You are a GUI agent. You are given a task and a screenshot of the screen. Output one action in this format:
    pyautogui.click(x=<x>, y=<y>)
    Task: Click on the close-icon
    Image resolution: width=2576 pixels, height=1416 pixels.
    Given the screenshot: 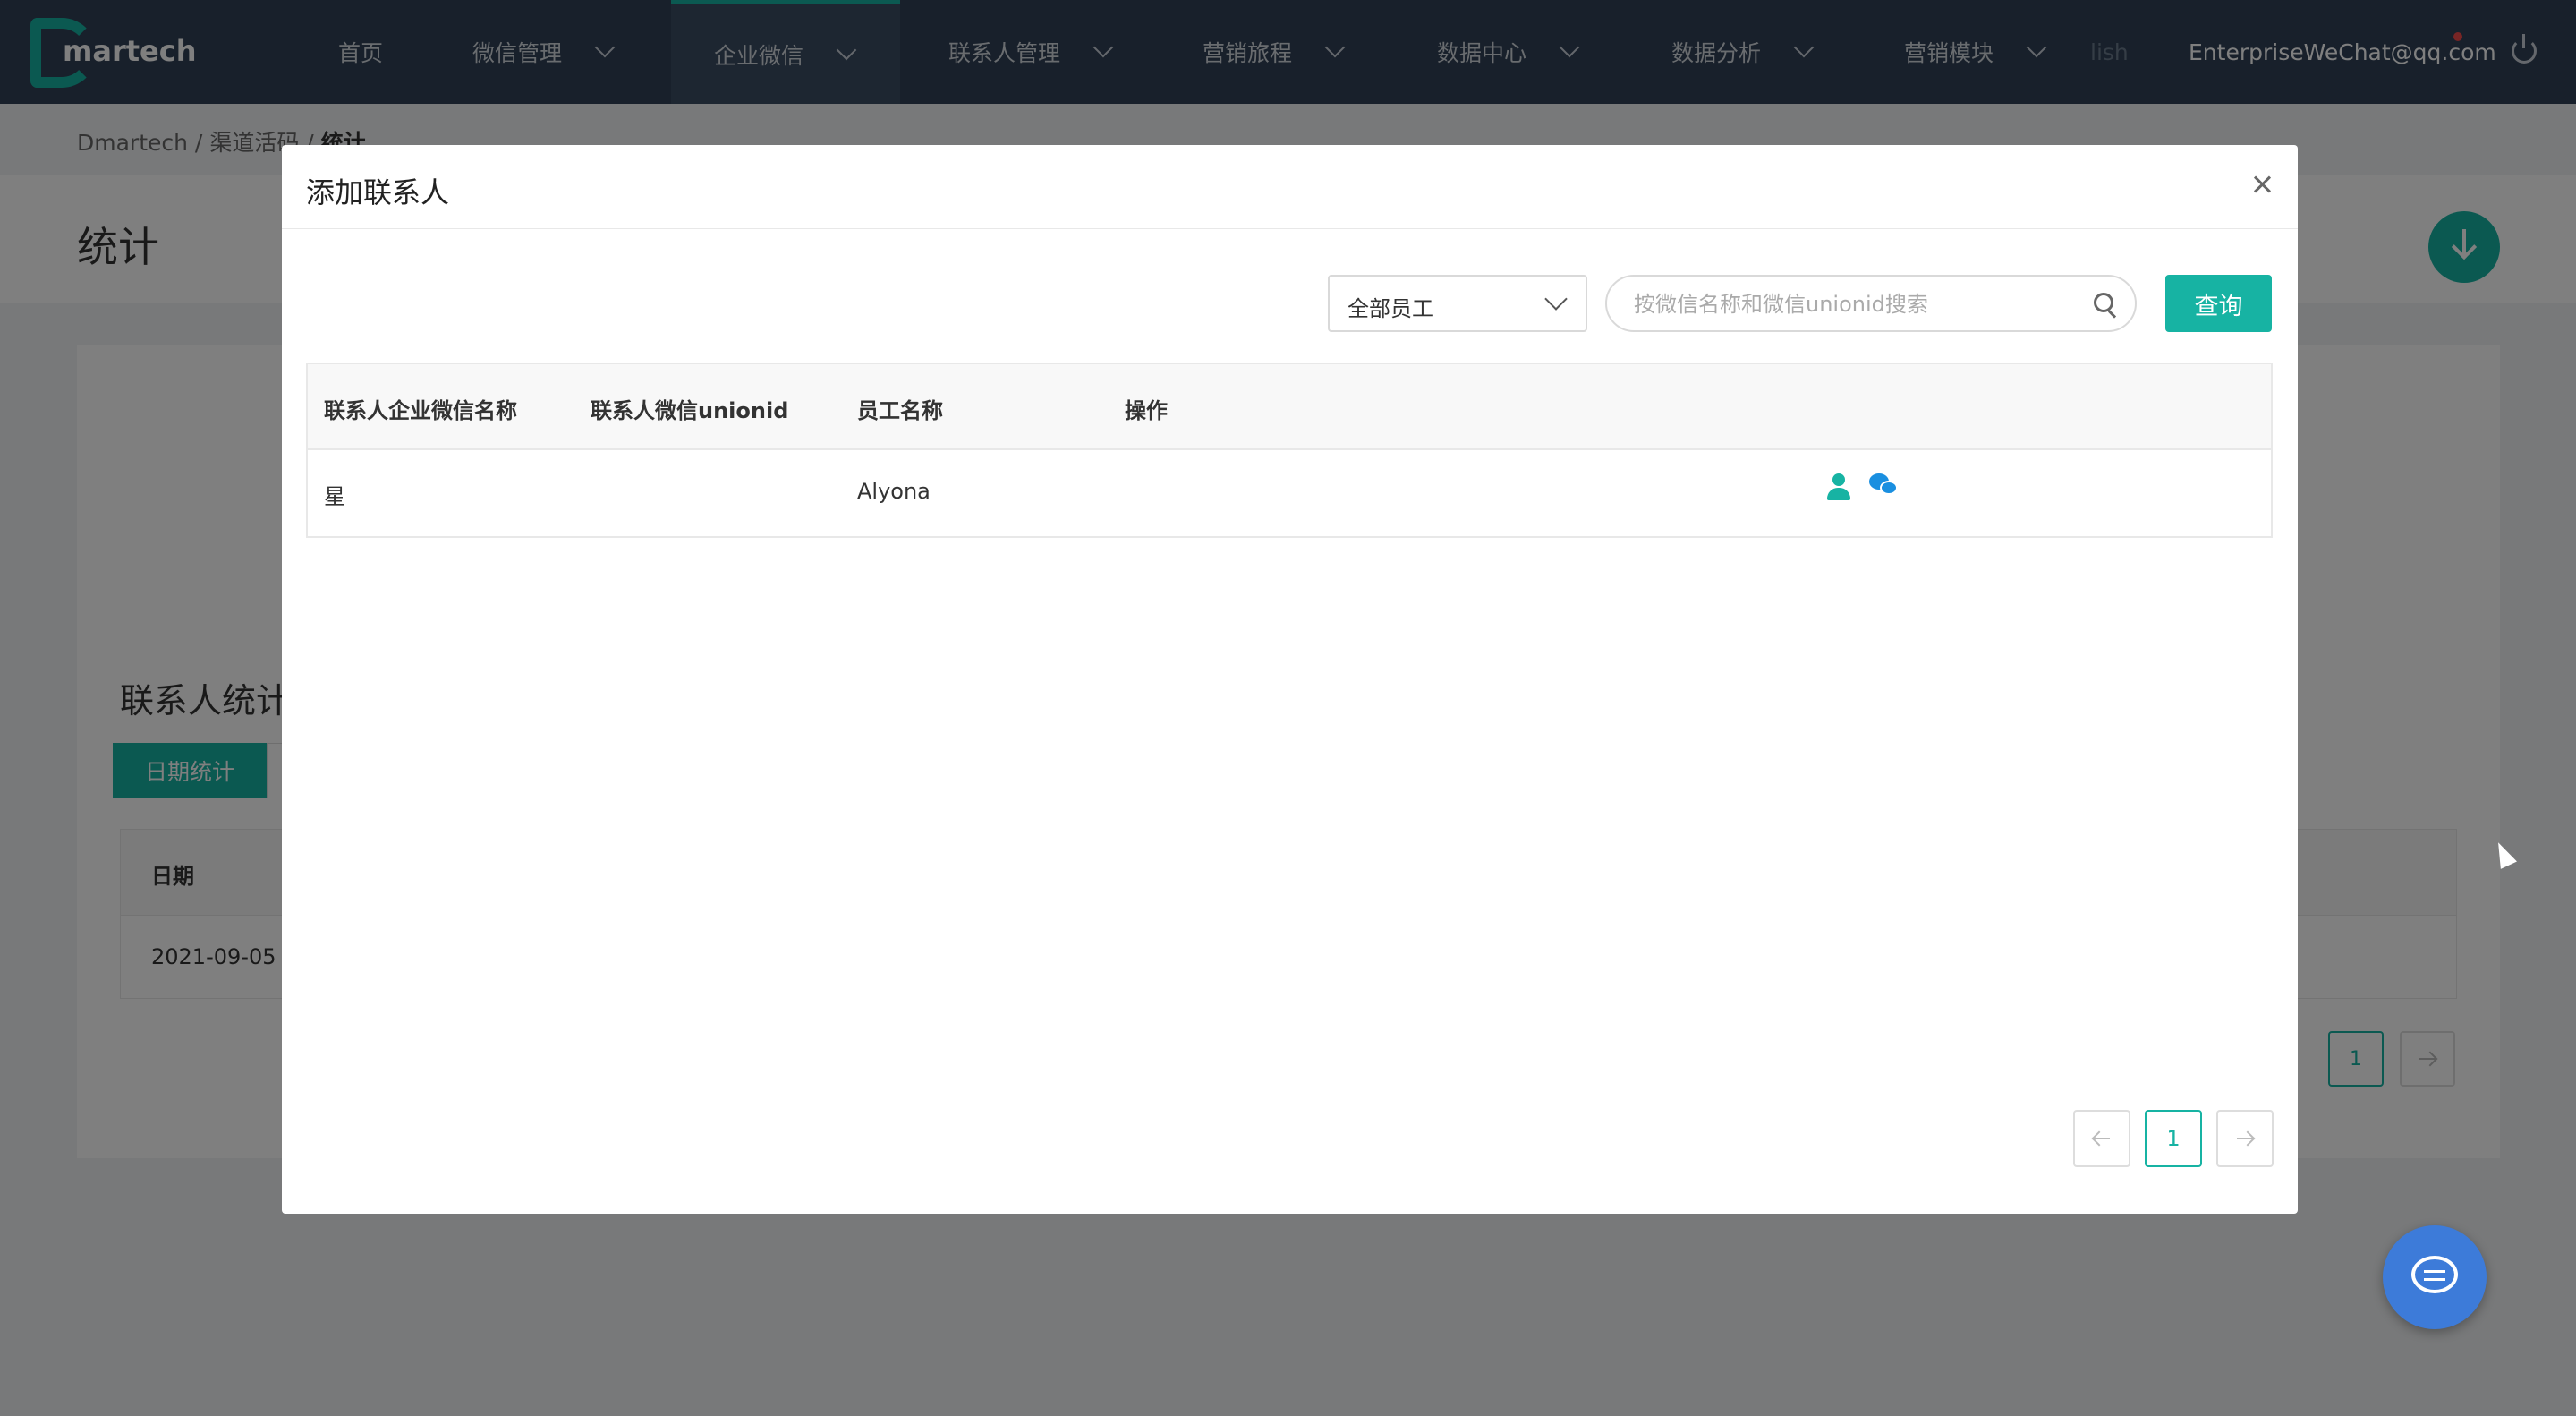 What is the action you would take?
    pyautogui.click(x=2261, y=185)
    